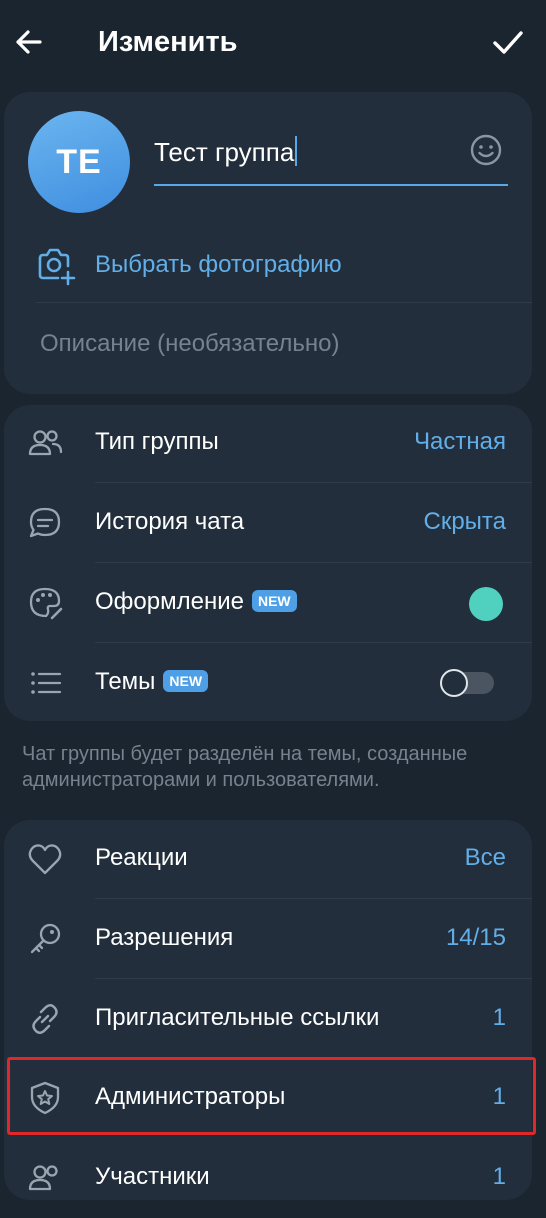 The image size is (546, 1218). I want to click on checkmark-icon, so click(508, 42).